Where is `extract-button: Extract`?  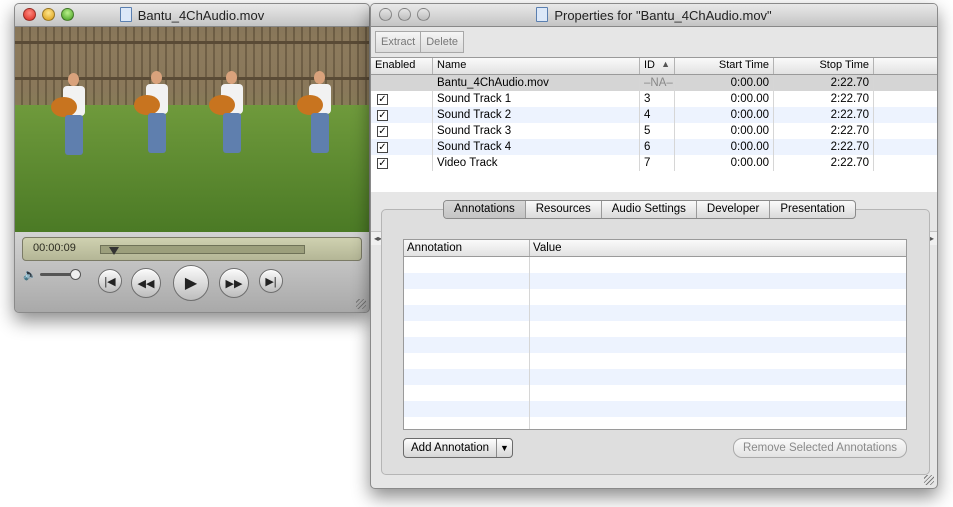
extract-button: Extract is located at coordinates (398, 42).